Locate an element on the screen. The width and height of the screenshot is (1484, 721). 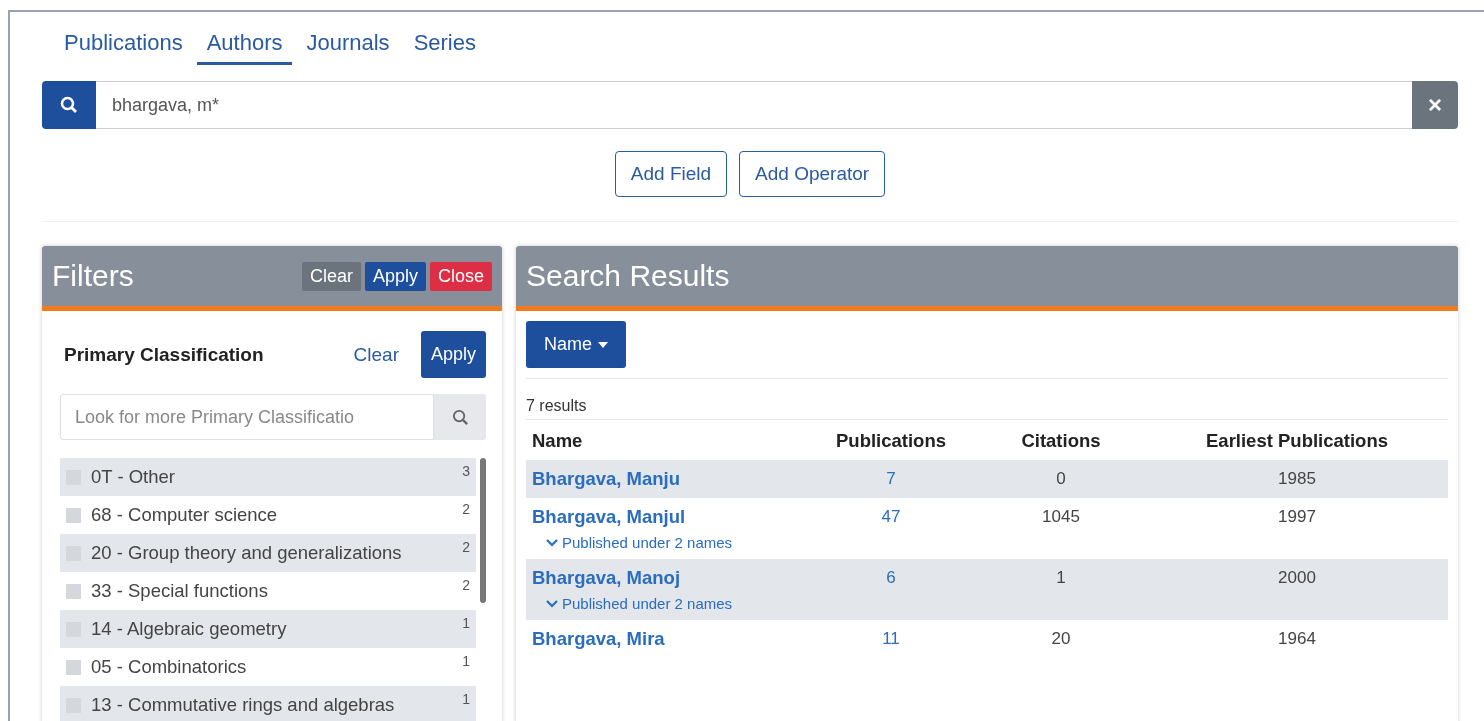
search-field: bhargava, m* is located at coordinates (754, 105).